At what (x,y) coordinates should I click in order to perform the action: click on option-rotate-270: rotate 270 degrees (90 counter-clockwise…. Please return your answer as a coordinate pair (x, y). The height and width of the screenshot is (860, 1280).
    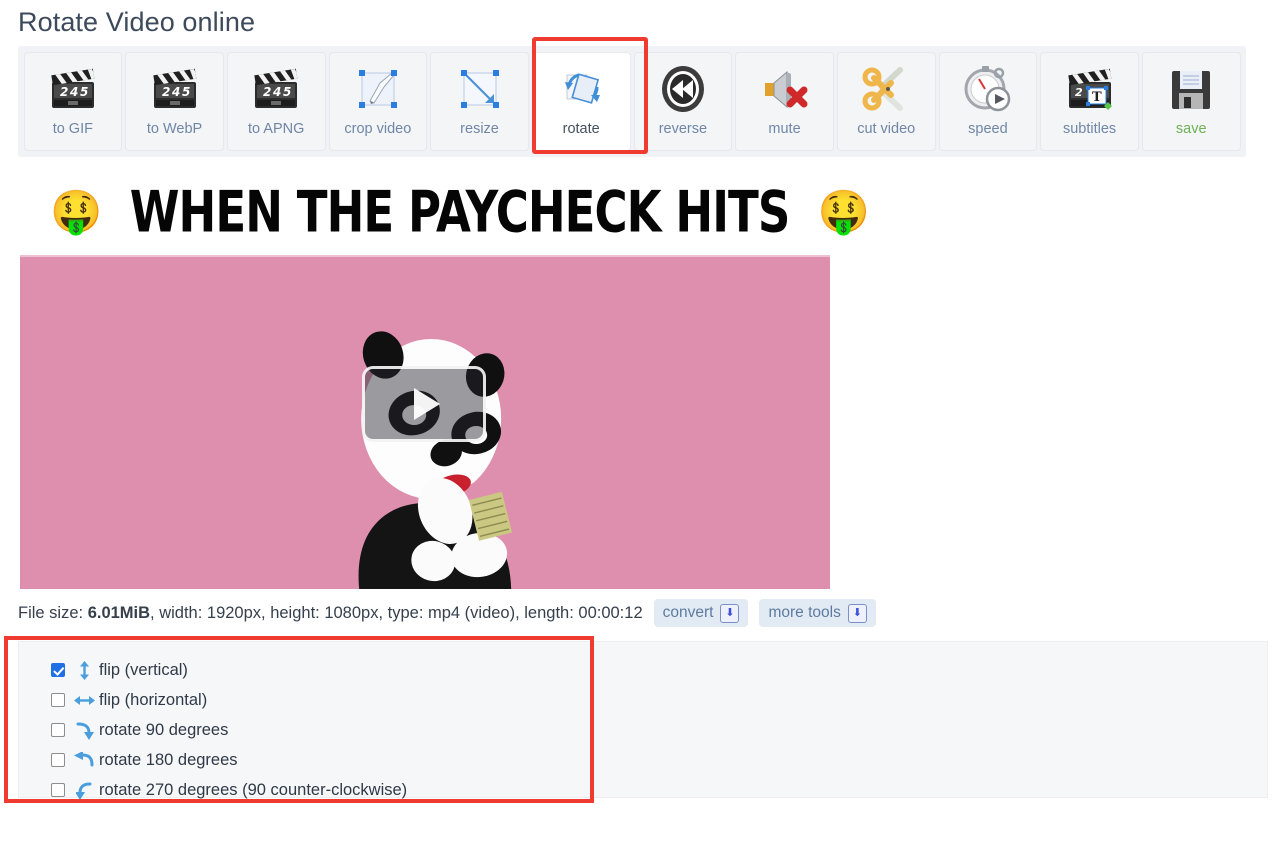
    Looking at the image, I should click on (229, 790).